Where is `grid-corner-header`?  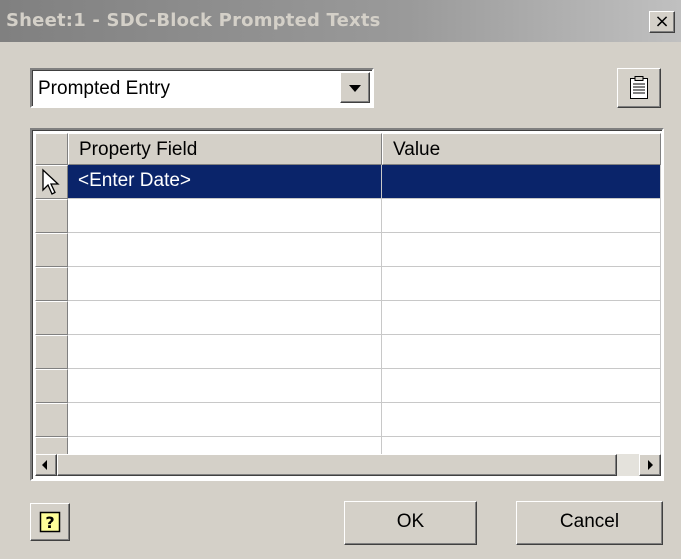
grid-corner-header is located at coordinates (51, 149).